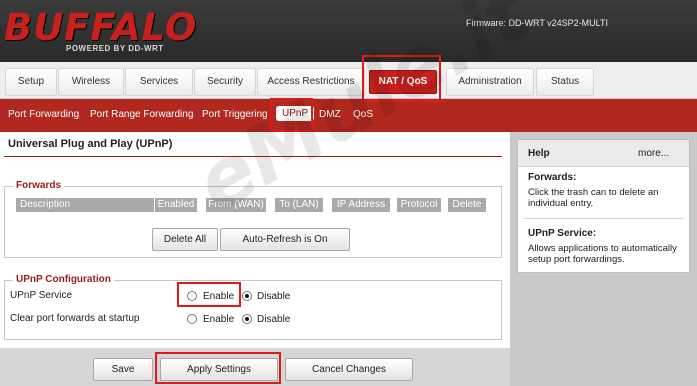 Image resolution: width=697 pixels, height=386 pixels. Describe the element at coordinates (225, 82) in the screenshot. I see `tab-security: Security` at that location.